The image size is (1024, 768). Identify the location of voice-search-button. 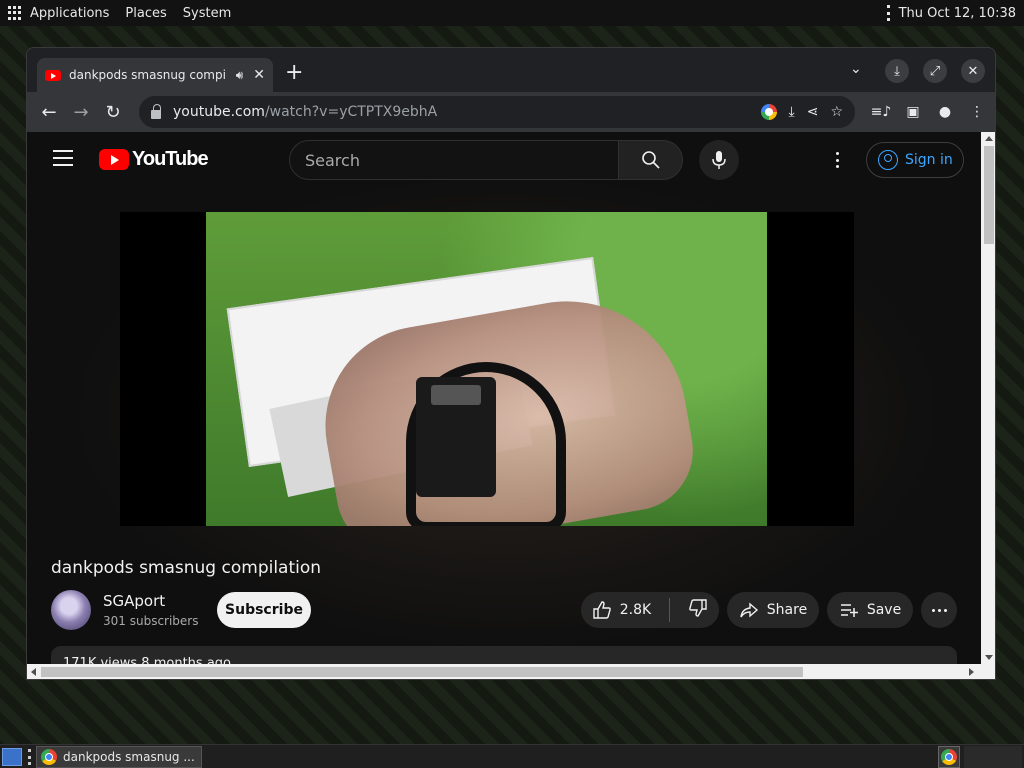
(719, 160).